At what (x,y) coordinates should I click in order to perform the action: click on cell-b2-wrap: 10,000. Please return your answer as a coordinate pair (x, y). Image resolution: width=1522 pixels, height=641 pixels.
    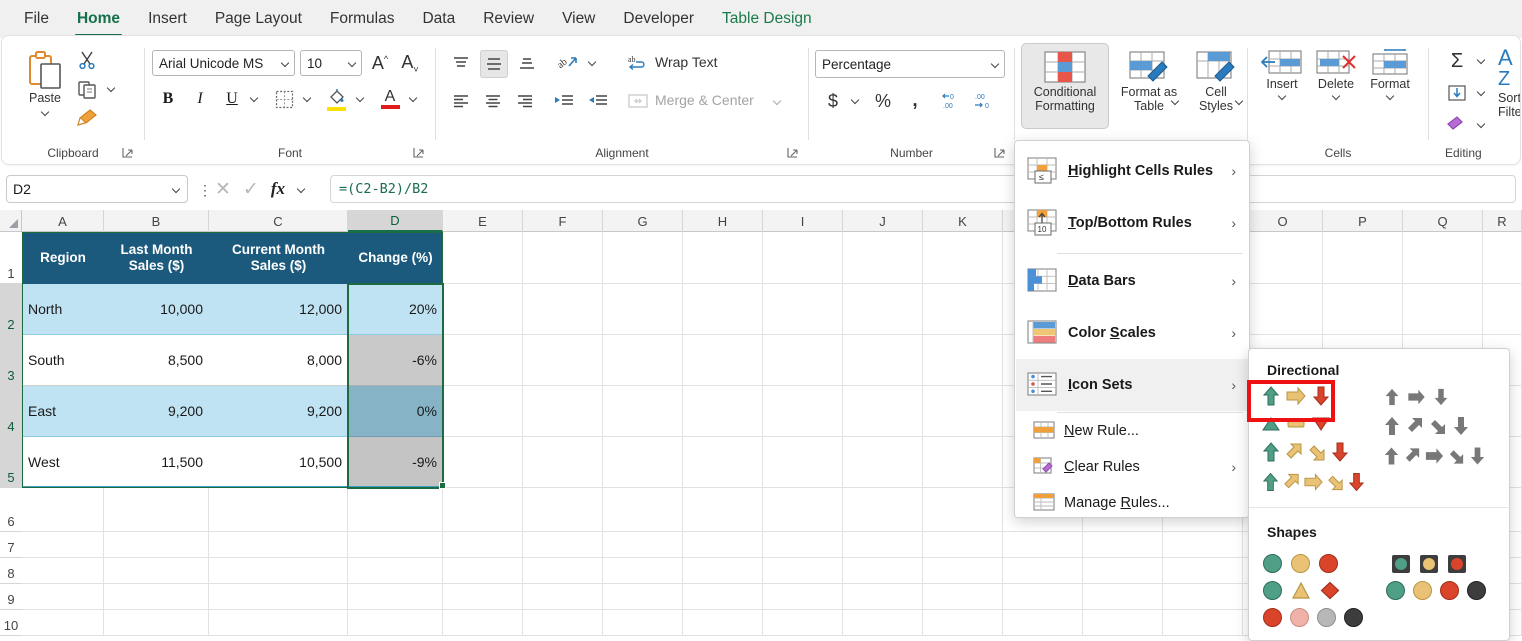
    Looking at the image, I should click on (156, 309).